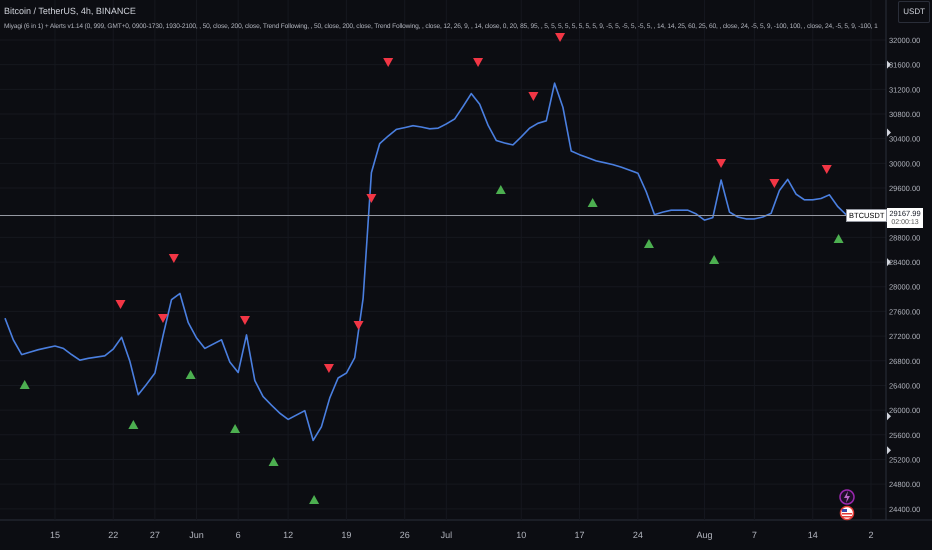  What do you see at coordinates (847, 497) in the screenshot?
I see `lightning-icon` at bounding box center [847, 497].